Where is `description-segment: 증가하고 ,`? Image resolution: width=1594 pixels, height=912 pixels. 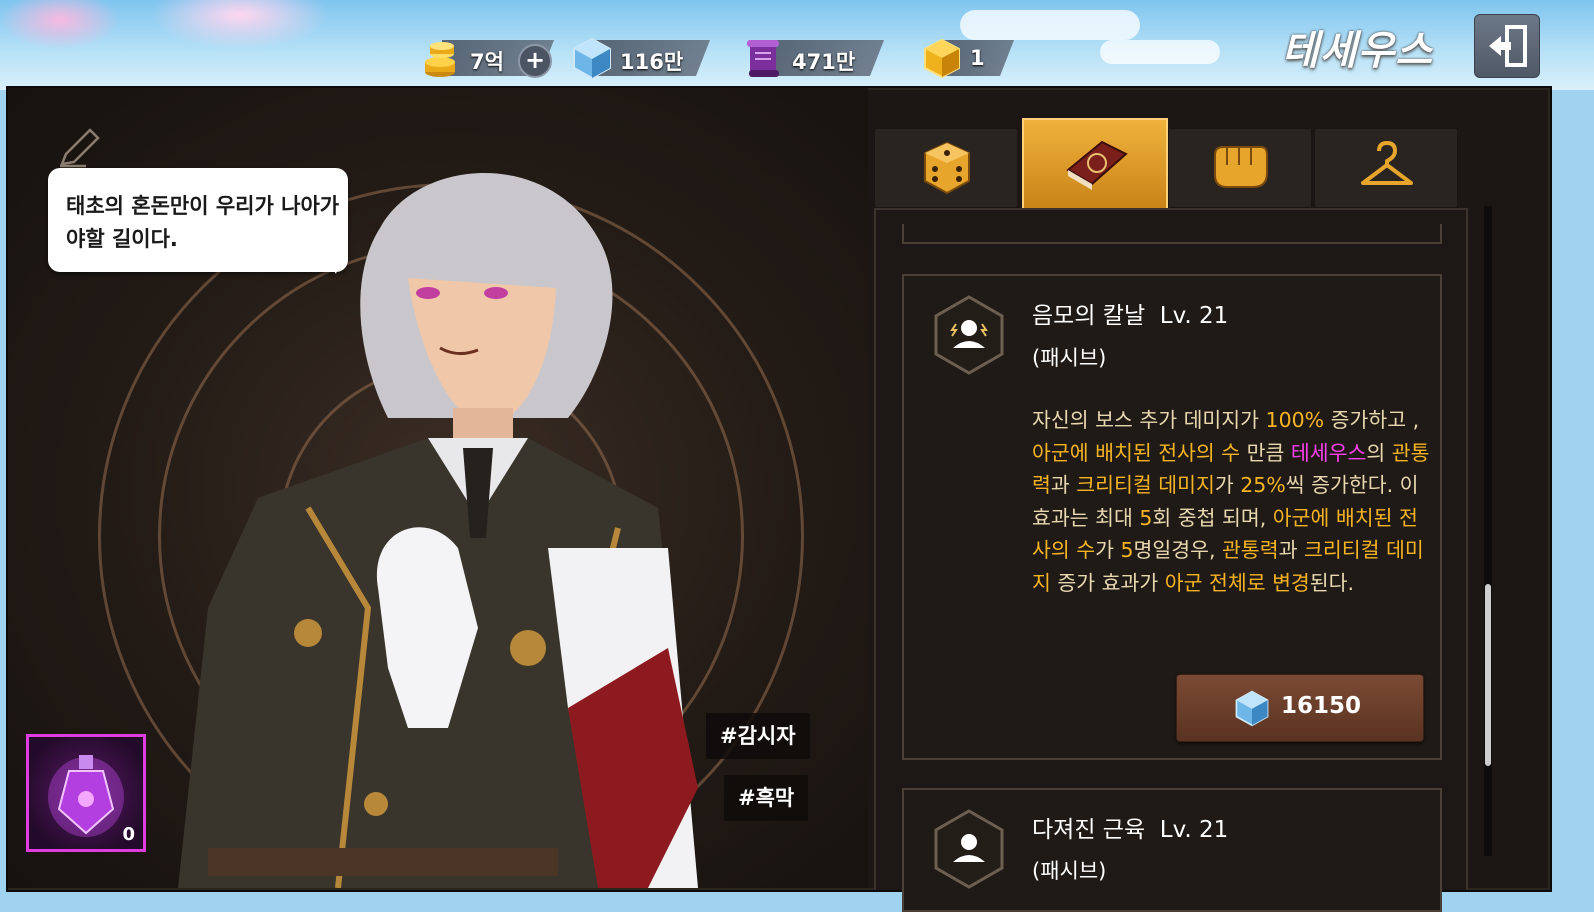 description-segment: 증가하고 , is located at coordinates (1372, 420).